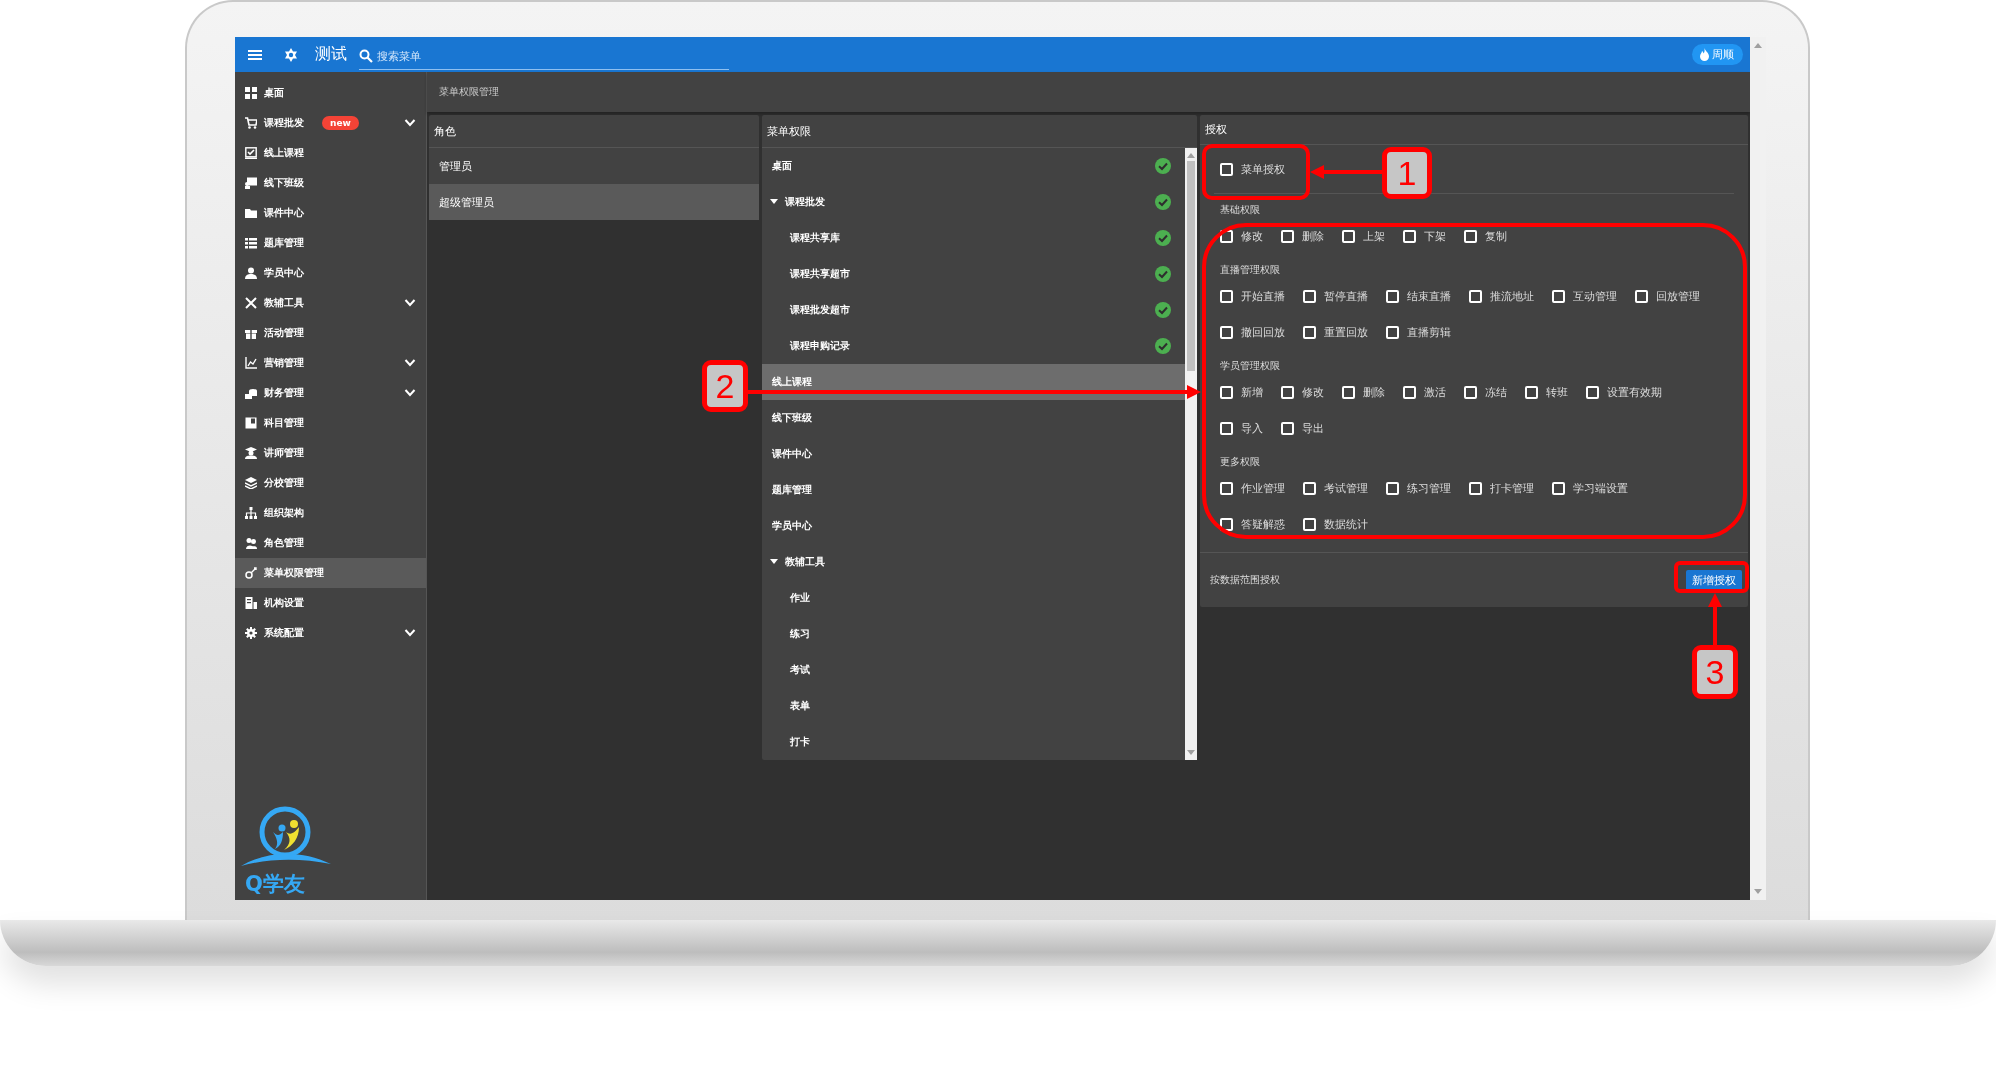 The image size is (1996, 1075). What do you see at coordinates (330, 93) in the screenshot?
I see `sidebar-item: 桌面` at bounding box center [330, 93].